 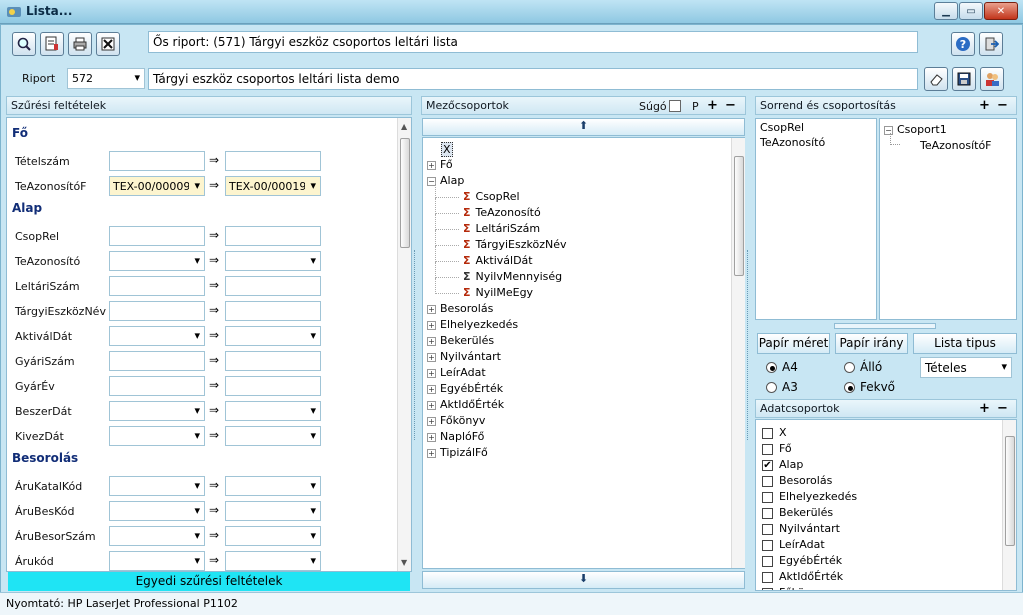 What do you see at coordinates (157, 186) in the screenshot?
I see `filter-from-input: TEX-00/00009` at bounding box center [157, 186].